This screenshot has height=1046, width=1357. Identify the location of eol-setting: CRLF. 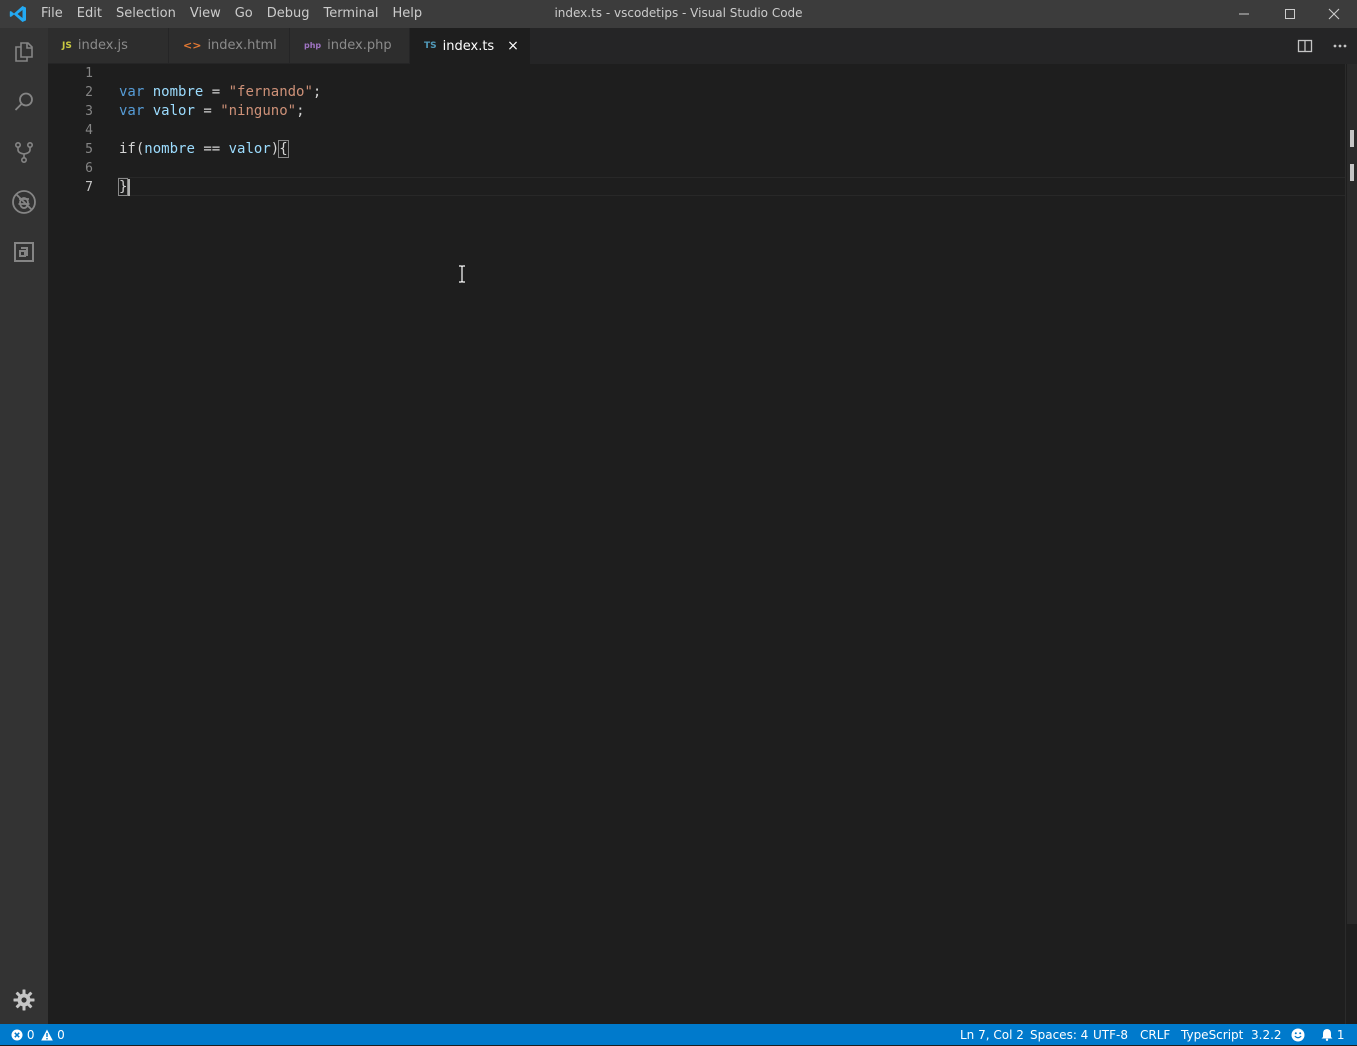
(1155, 1035).